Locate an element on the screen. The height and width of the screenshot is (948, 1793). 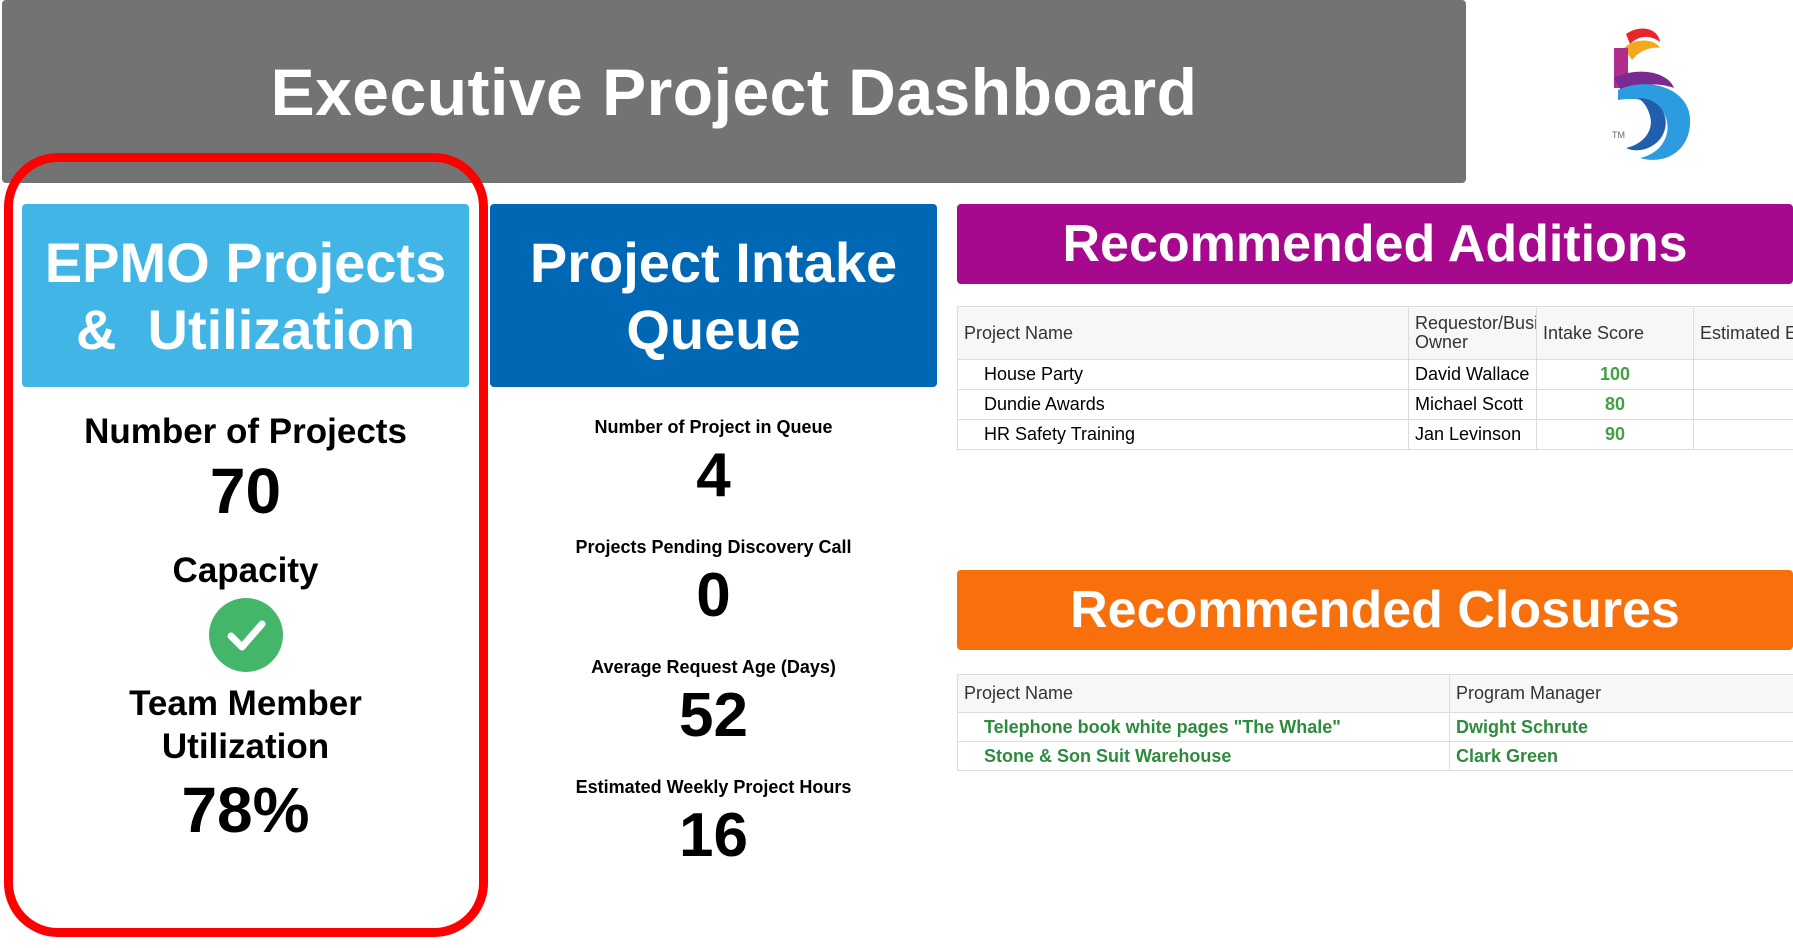
epmo-projects-header: EPMO Projects & Utilization is located at coordinates (245, 295).